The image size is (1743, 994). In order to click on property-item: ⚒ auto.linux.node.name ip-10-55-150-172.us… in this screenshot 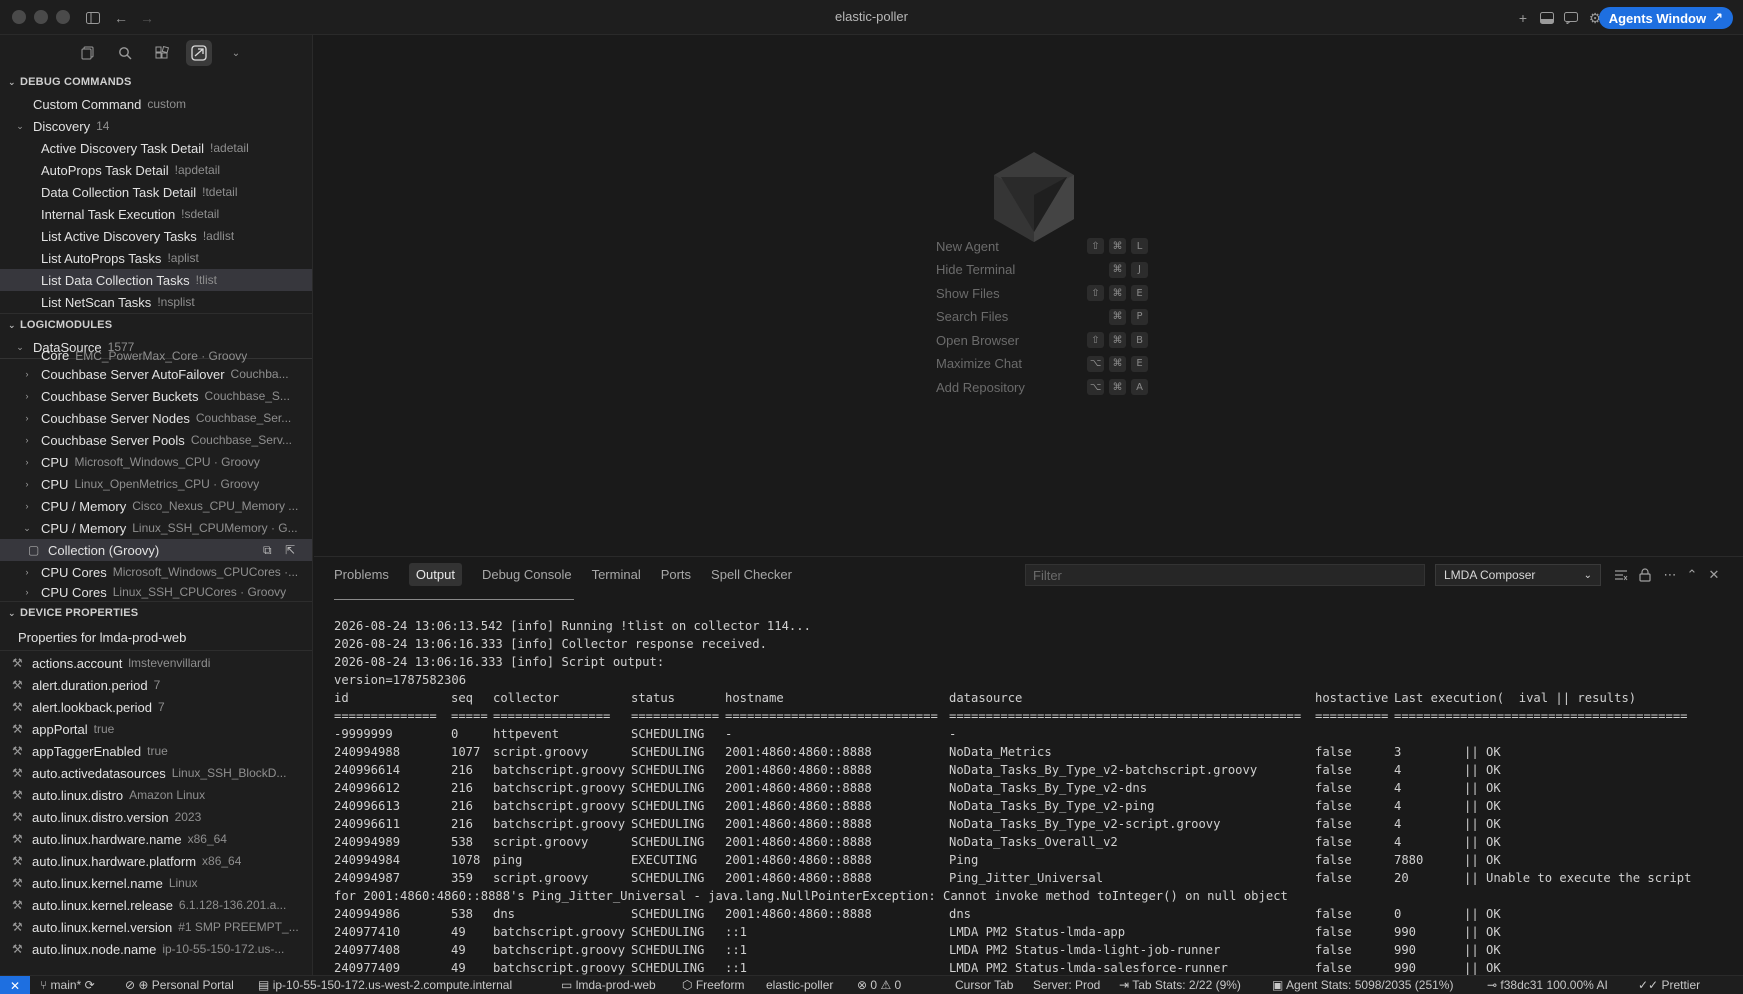, I will do `click(156, 949)`.